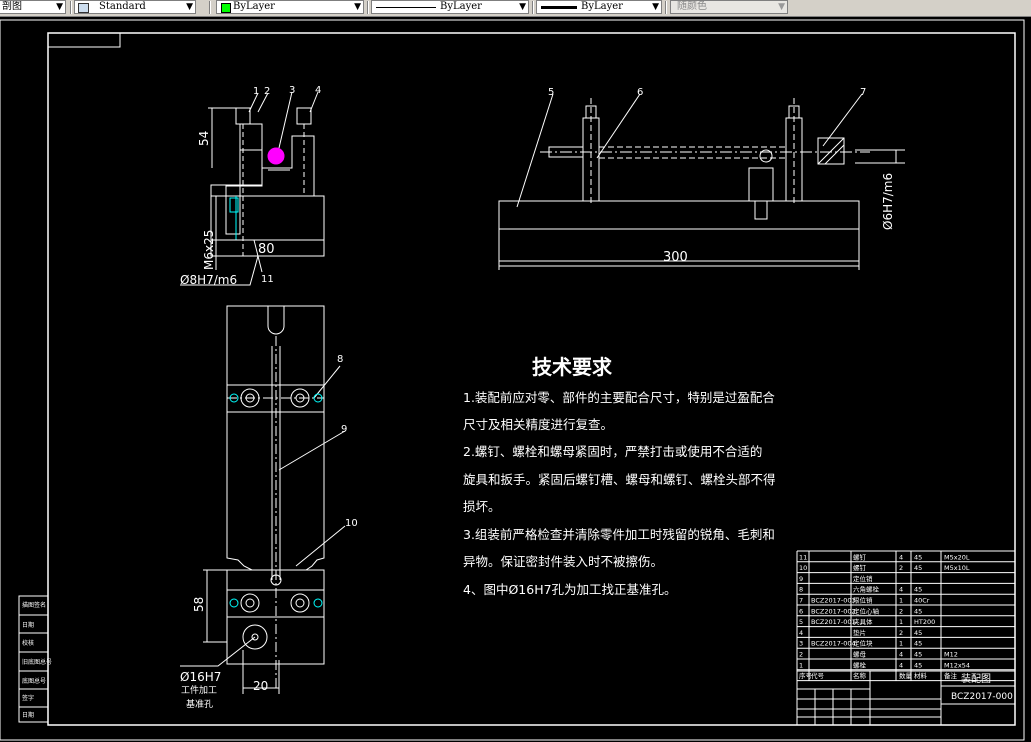 Image resolution: width=1031 pixels, height=742 pixels. I want to click on screw-head-icon, so click(234, 603).